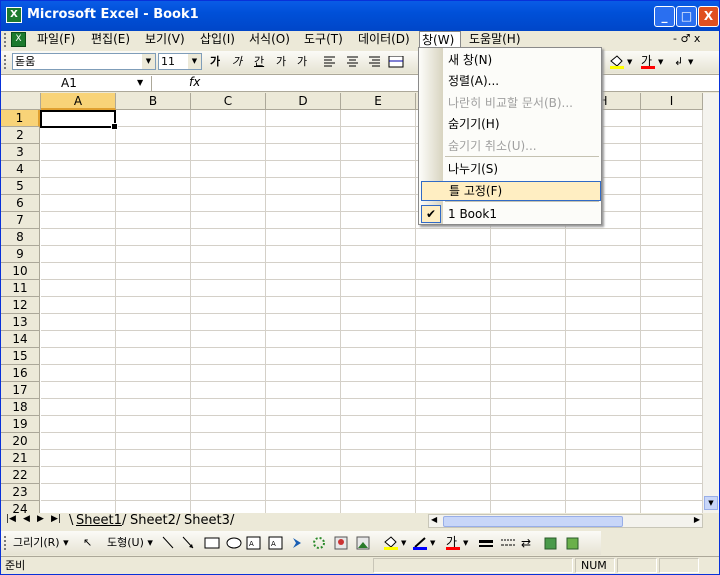 The height and width of the screenshot is (575, 720). What do you see at coordinates (20, 271) in the screenshot?
I see `row-header-10: 10` at bounding box center [20, 271].